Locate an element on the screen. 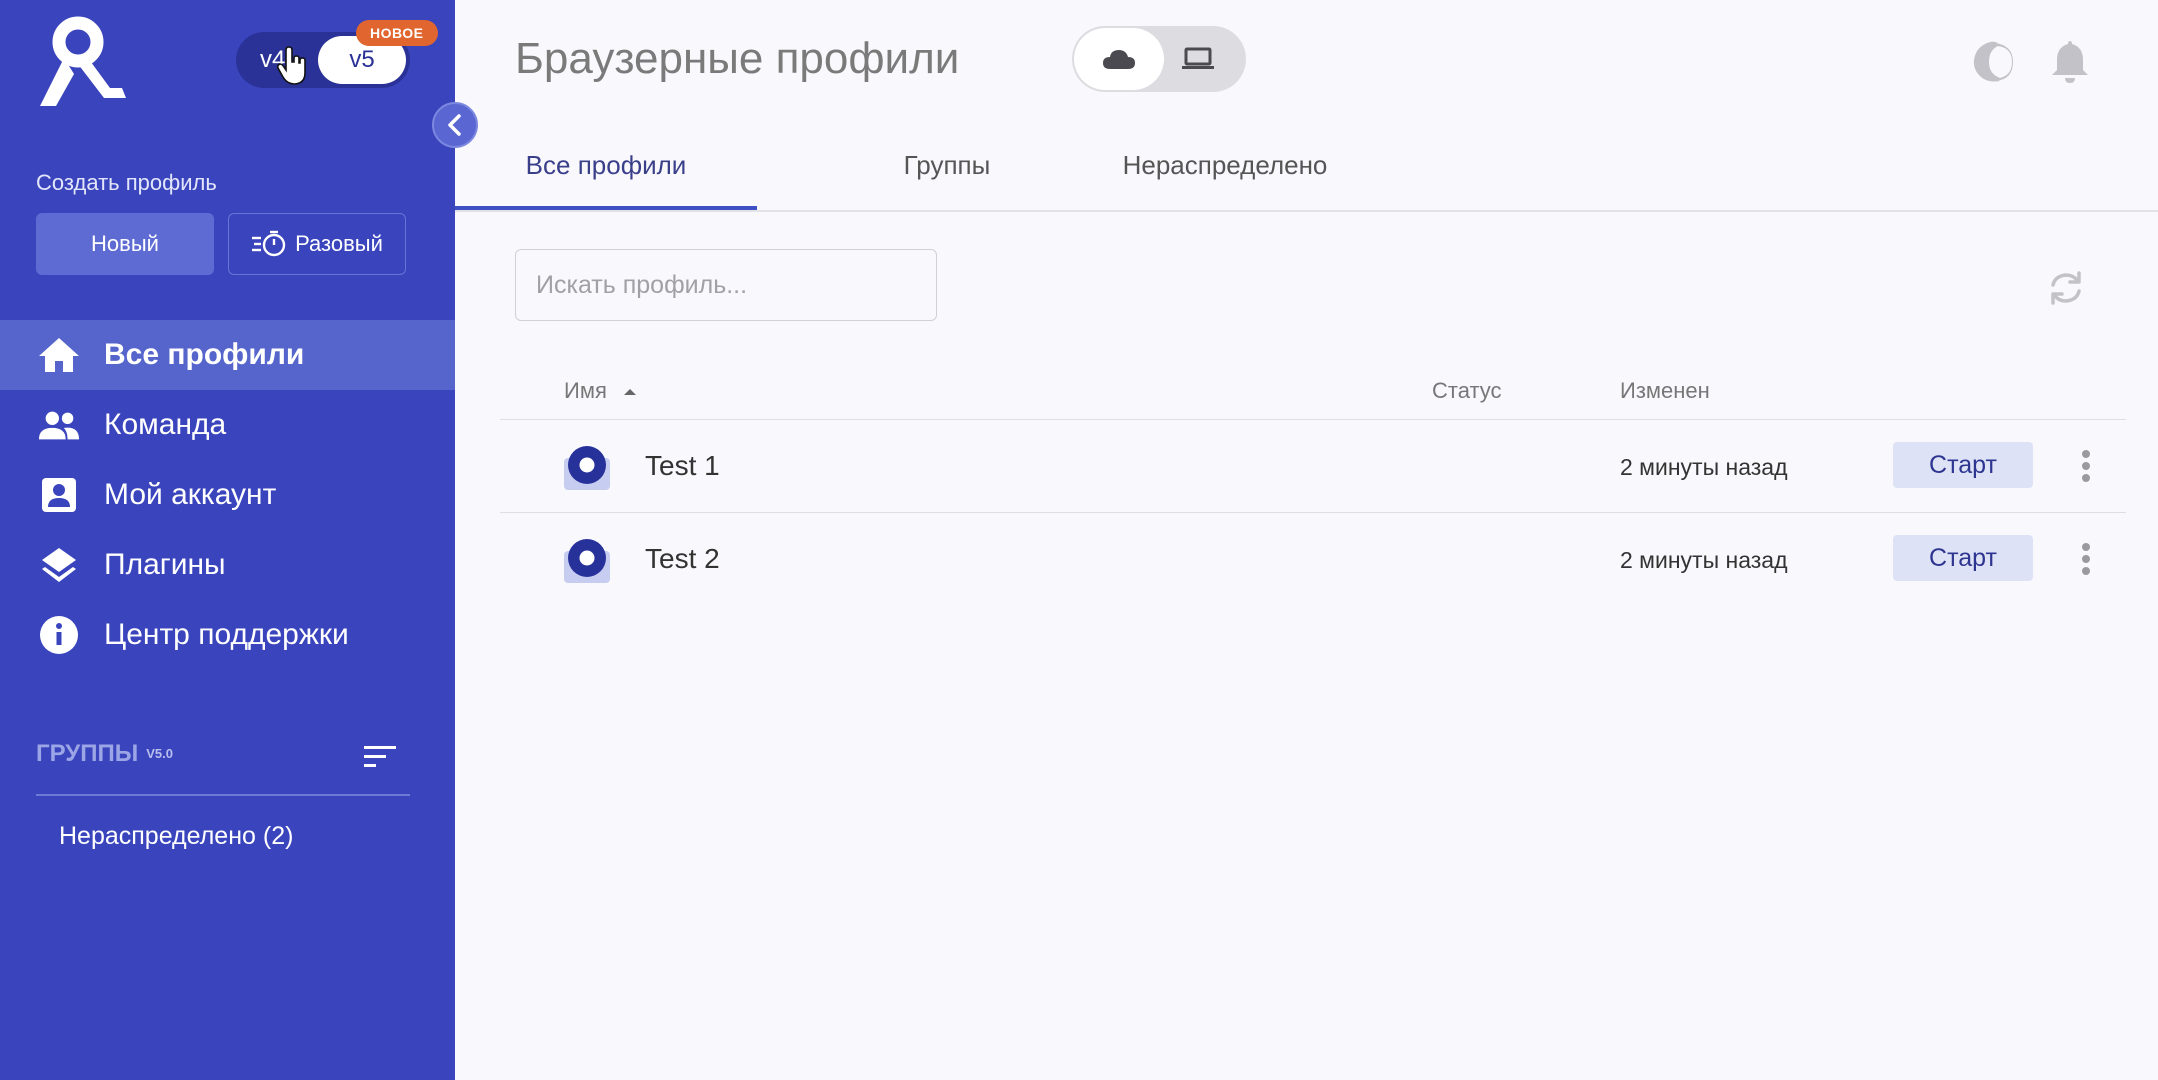 This screenshot has height=1080, width=2158. collapse-sidebar-button is located at coordinates (455, 125).